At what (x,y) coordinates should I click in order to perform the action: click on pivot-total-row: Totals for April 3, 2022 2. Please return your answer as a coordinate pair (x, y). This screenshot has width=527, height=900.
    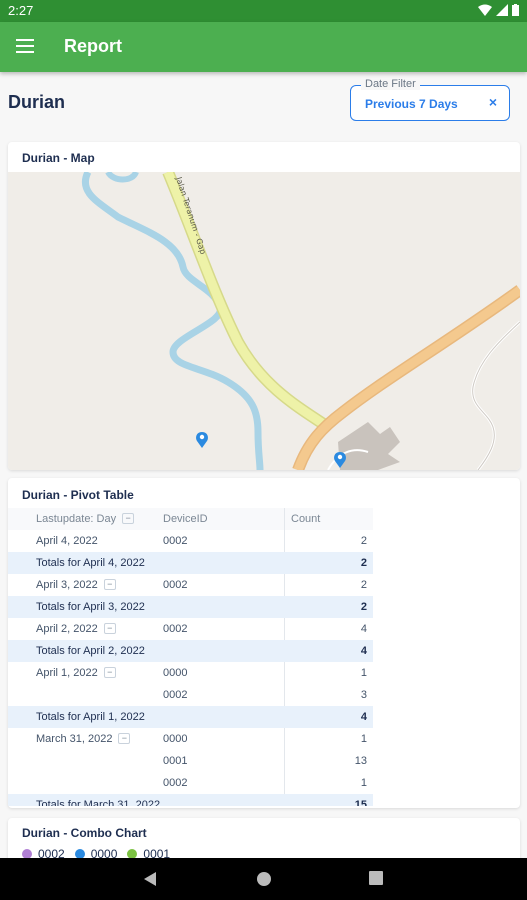
    Looking at the image, I should click on (190, 607).